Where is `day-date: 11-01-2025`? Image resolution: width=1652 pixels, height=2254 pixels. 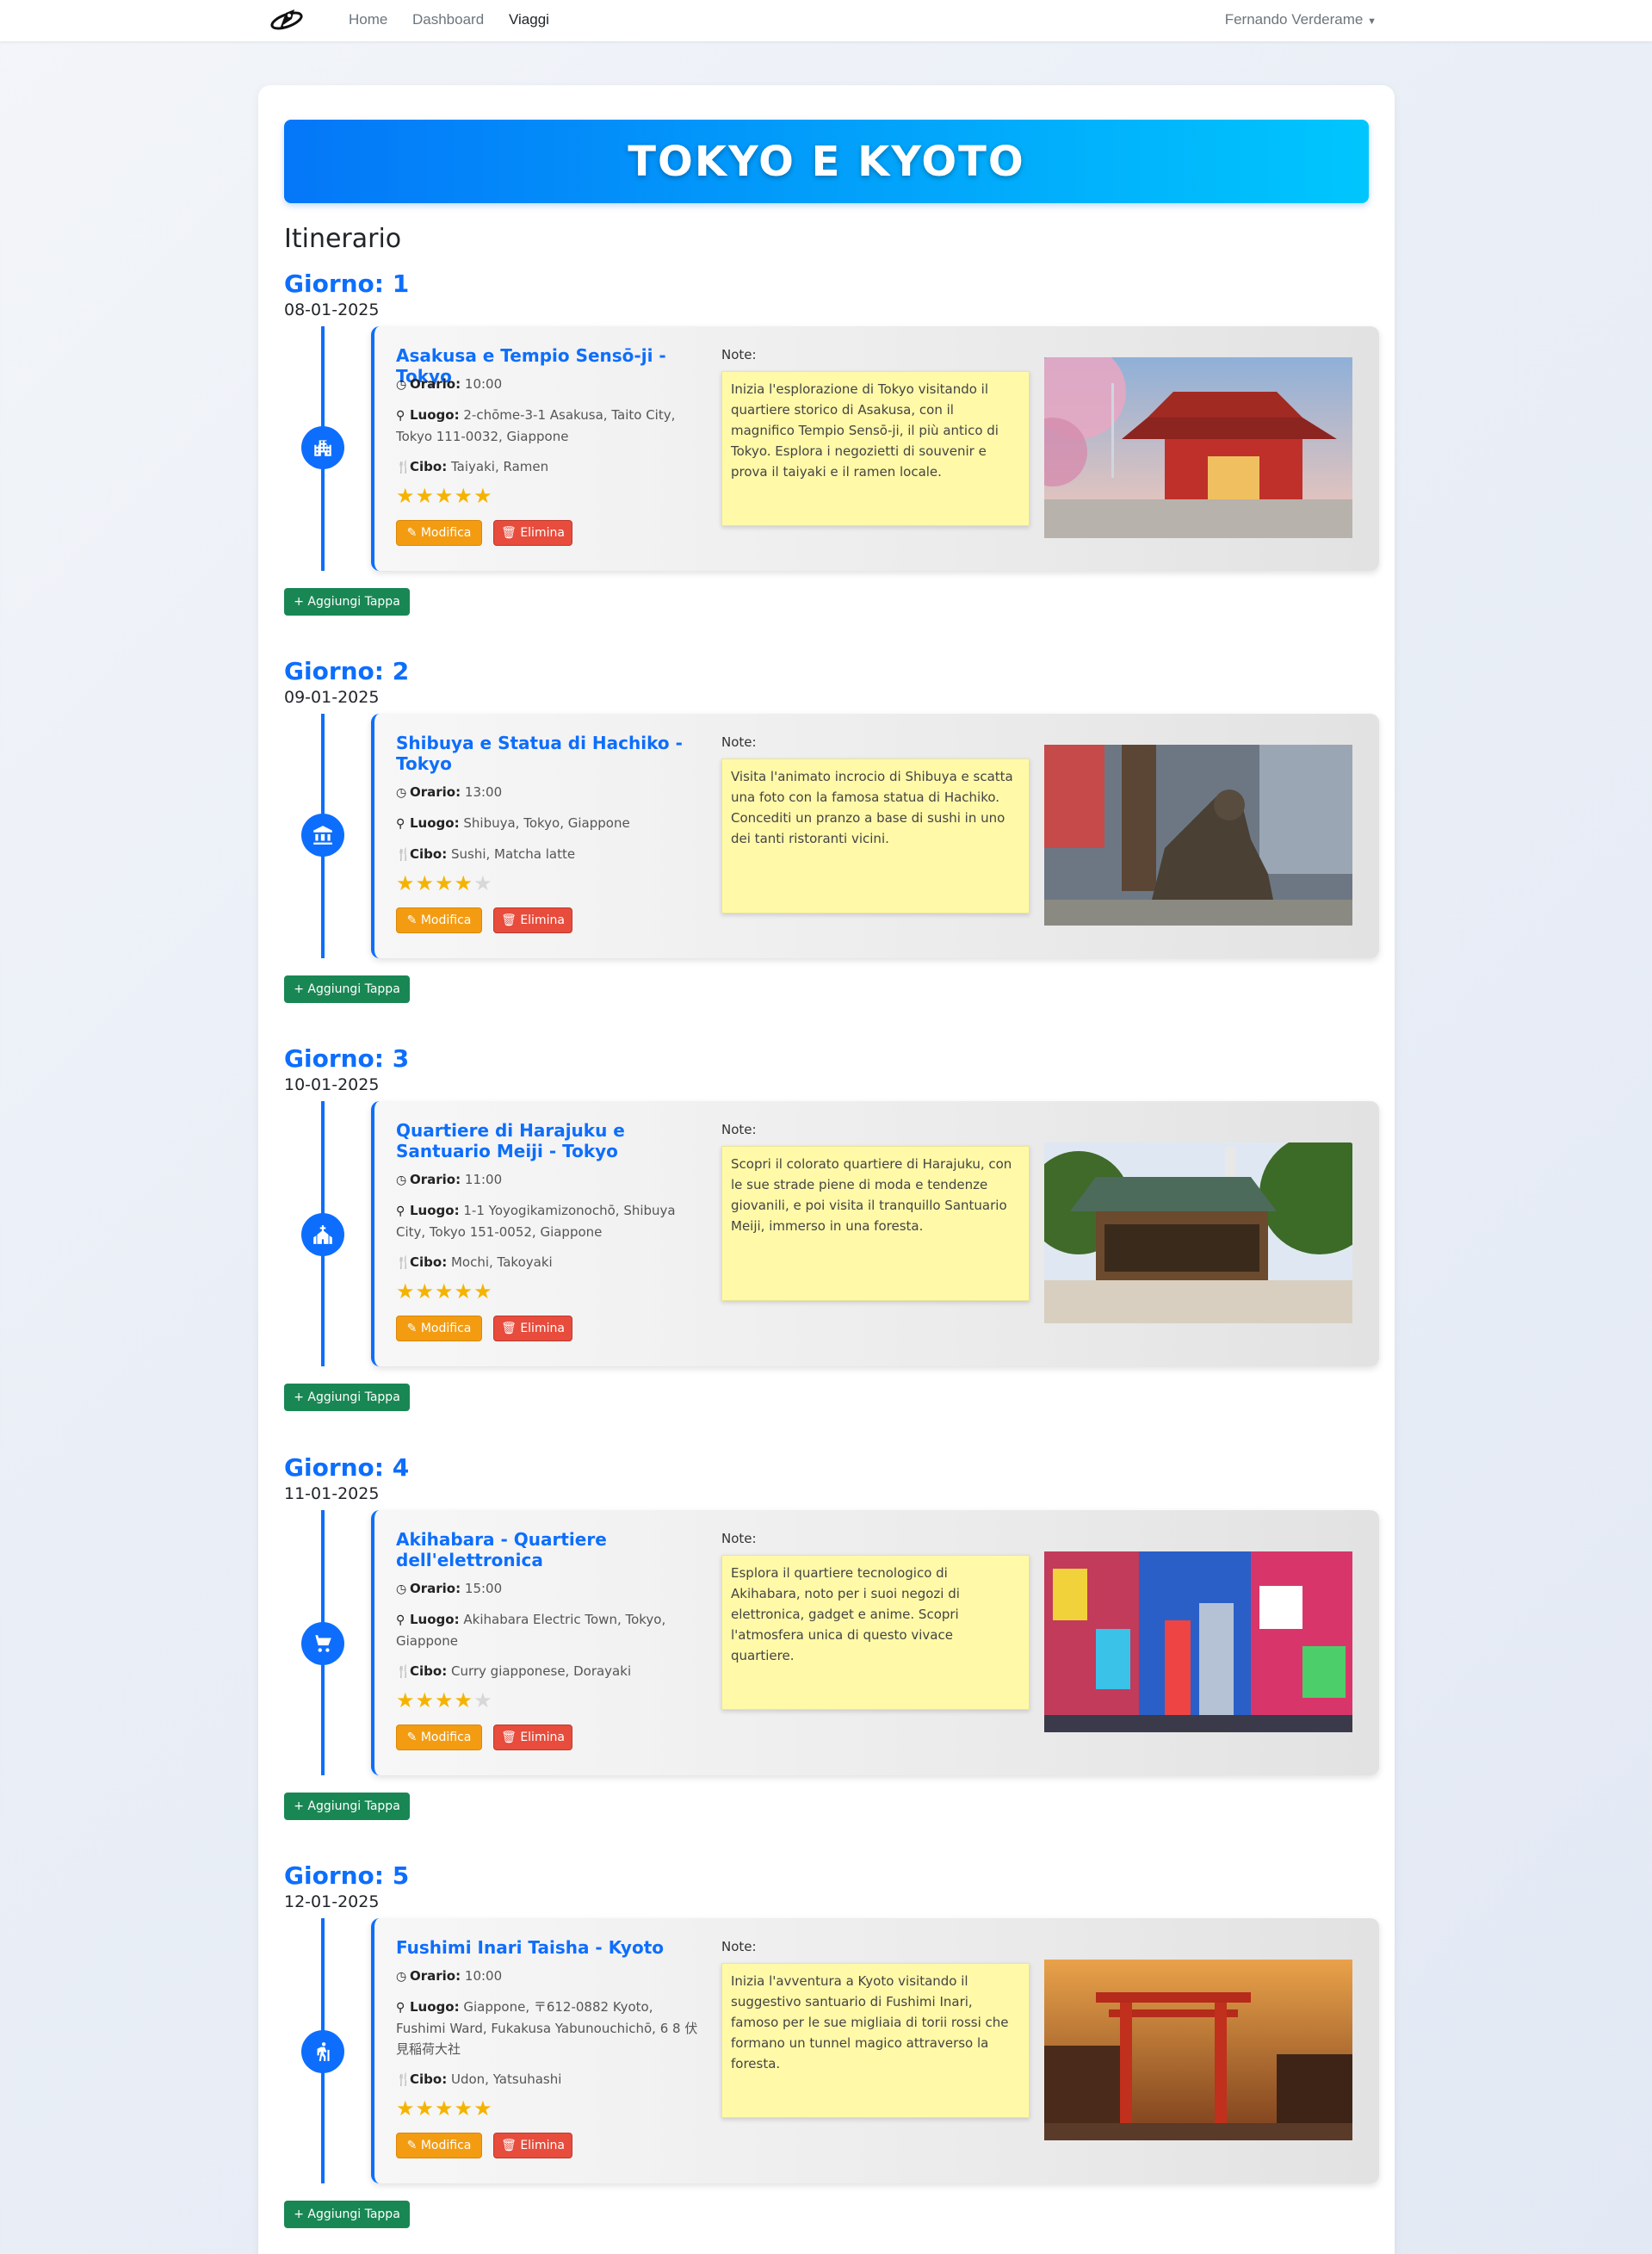
day-date: 11-01-2025 is located at coordinates (332, 1494).